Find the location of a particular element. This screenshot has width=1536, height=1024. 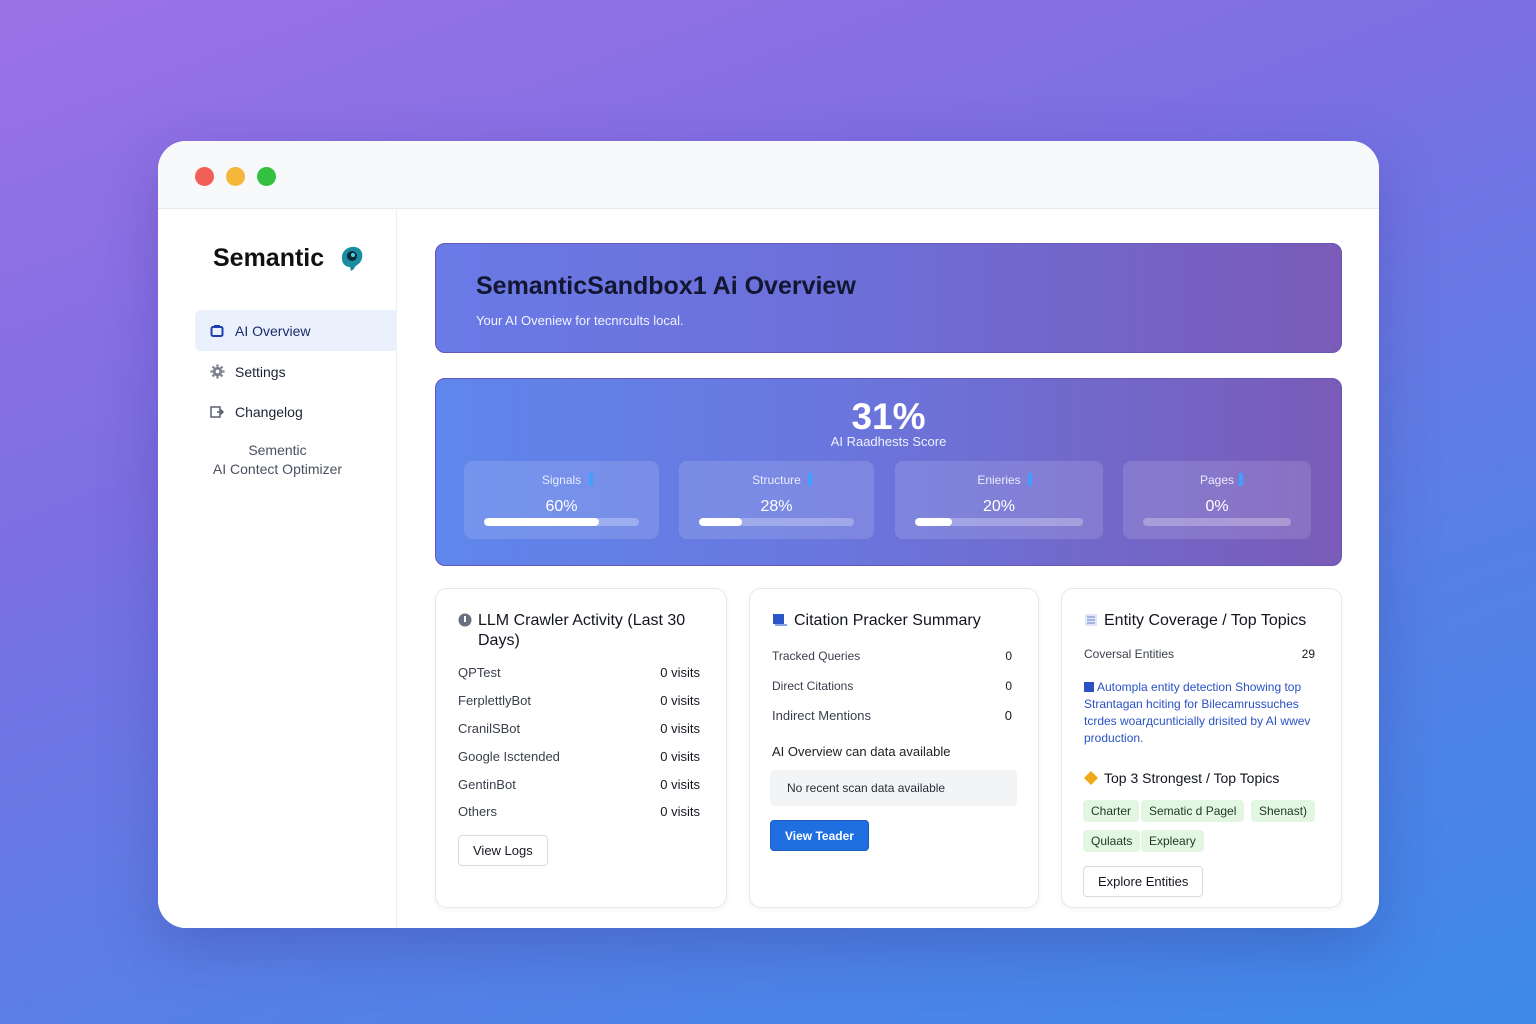

close-window-button is located at coordinates (204, 176).